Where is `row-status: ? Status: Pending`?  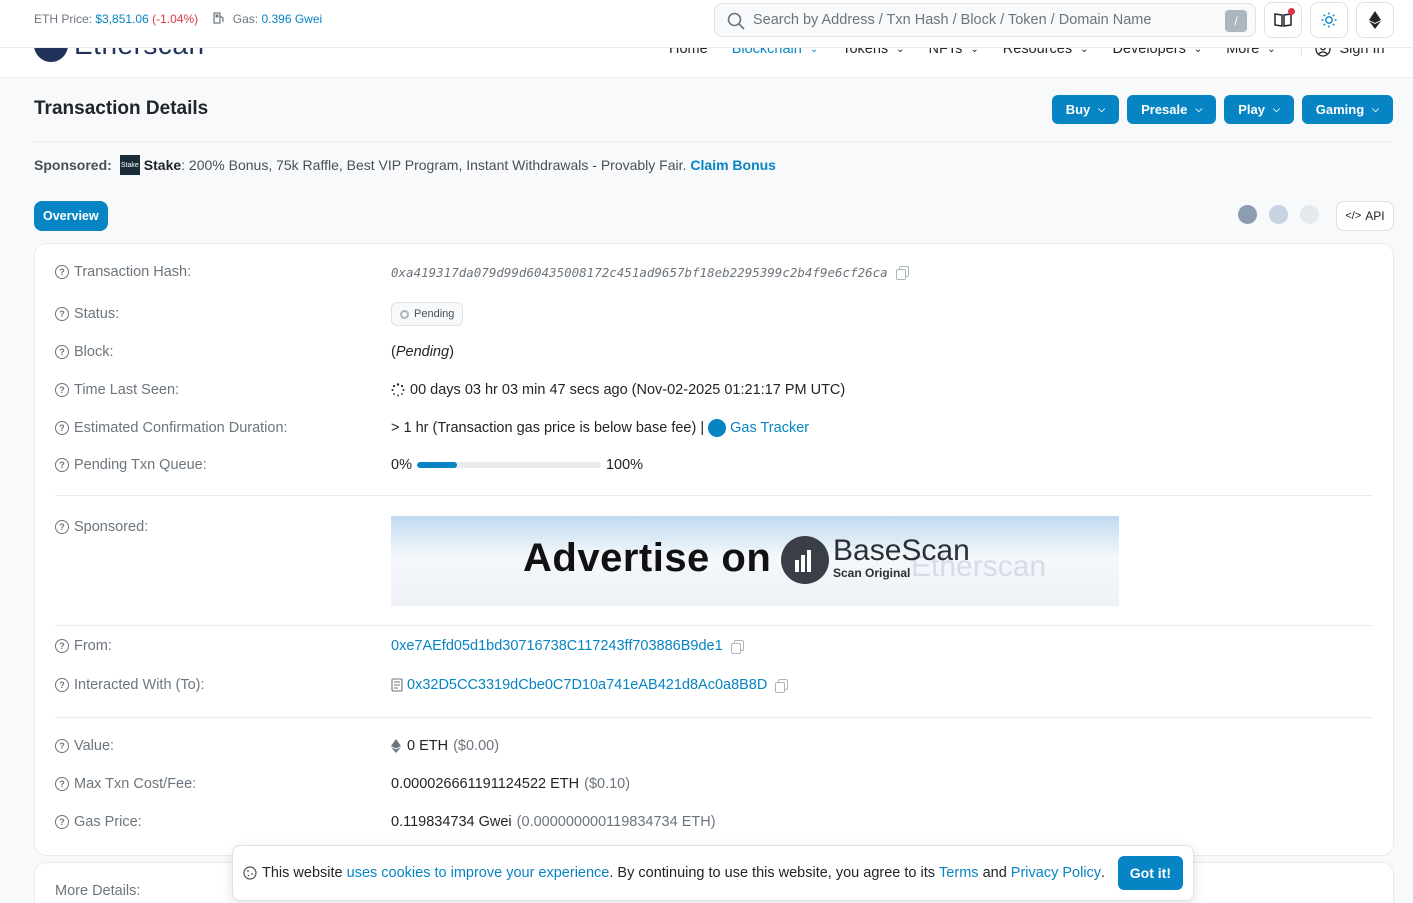 row-status: ? Status: Pending is located at coordinates (714, 314).